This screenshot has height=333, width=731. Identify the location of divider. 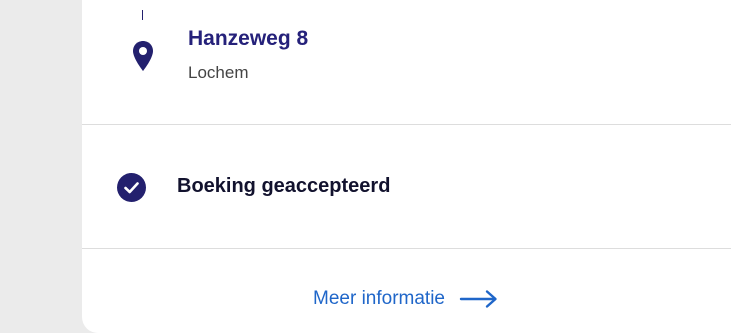
(406, 248).